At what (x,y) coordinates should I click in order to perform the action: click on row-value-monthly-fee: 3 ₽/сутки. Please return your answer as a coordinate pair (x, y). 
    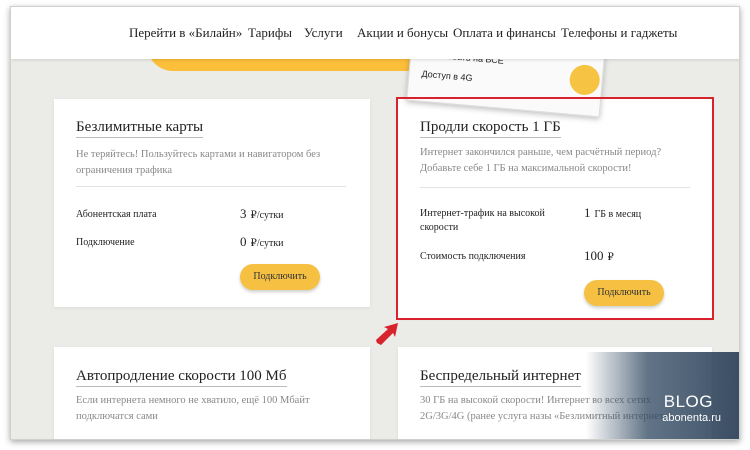
    Looking at the image, I should click on (262, 213).